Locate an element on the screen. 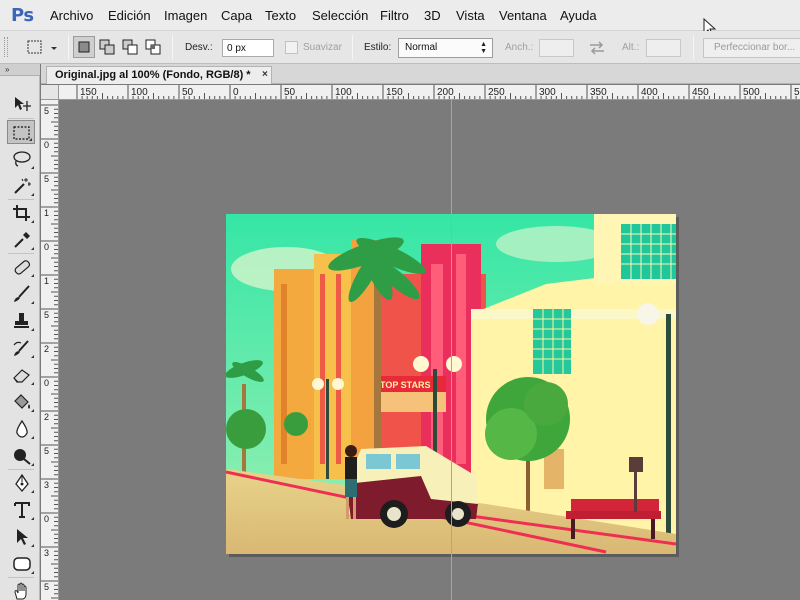 The image size is (800, 600). marquee-preset-icon is located at coordinates (42, 47).